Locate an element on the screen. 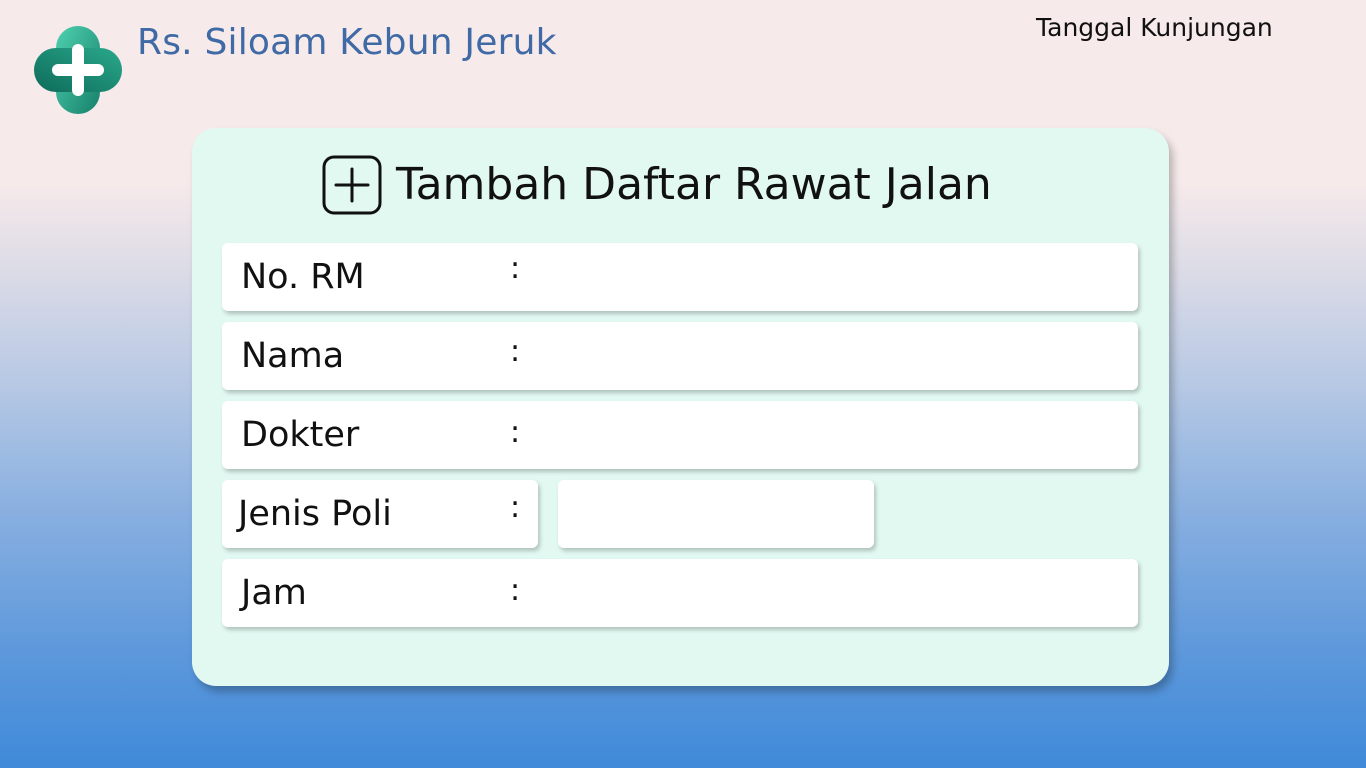 The width and height of the screenshot is (1366, 768). field-row-dokter: Dokter : is located at coordinates (680, 435).